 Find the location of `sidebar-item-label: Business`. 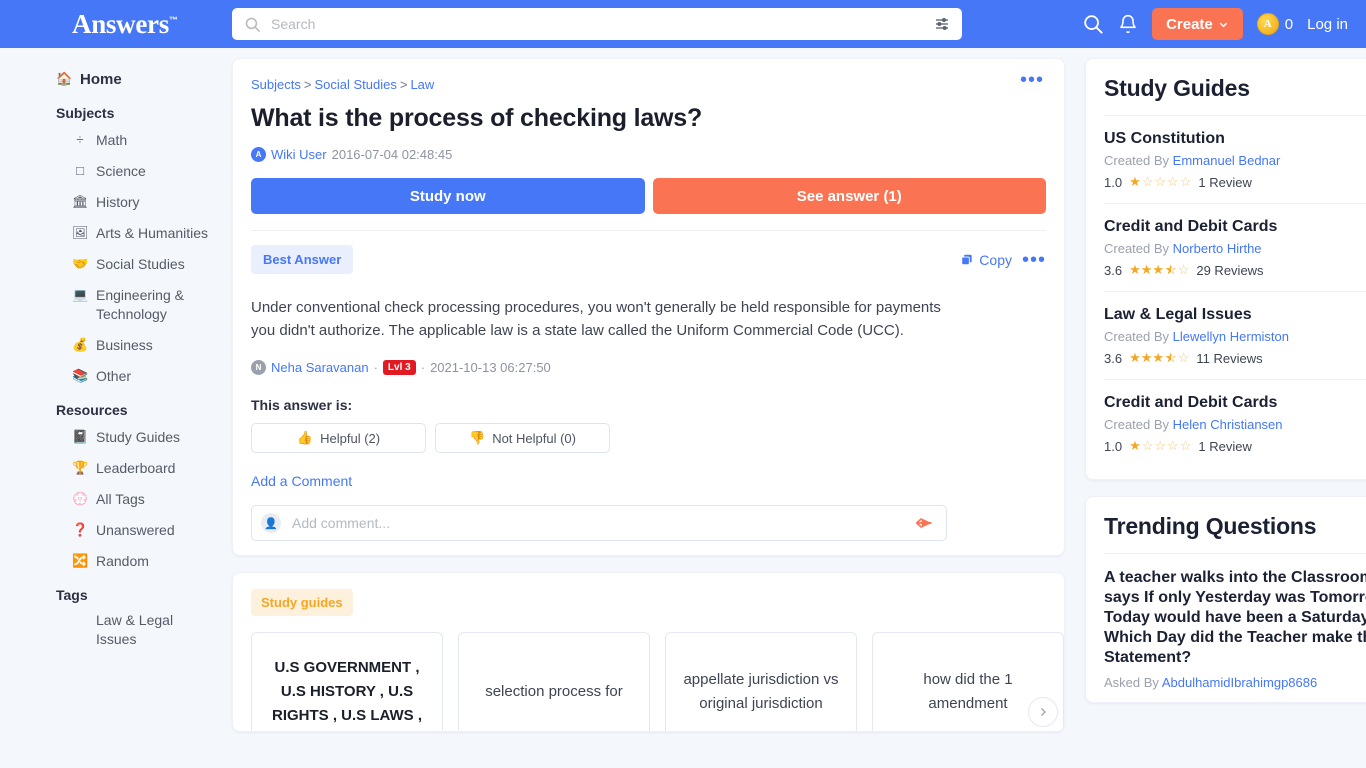

sidebar-item-label: Business is located at coordinates (124, 345).